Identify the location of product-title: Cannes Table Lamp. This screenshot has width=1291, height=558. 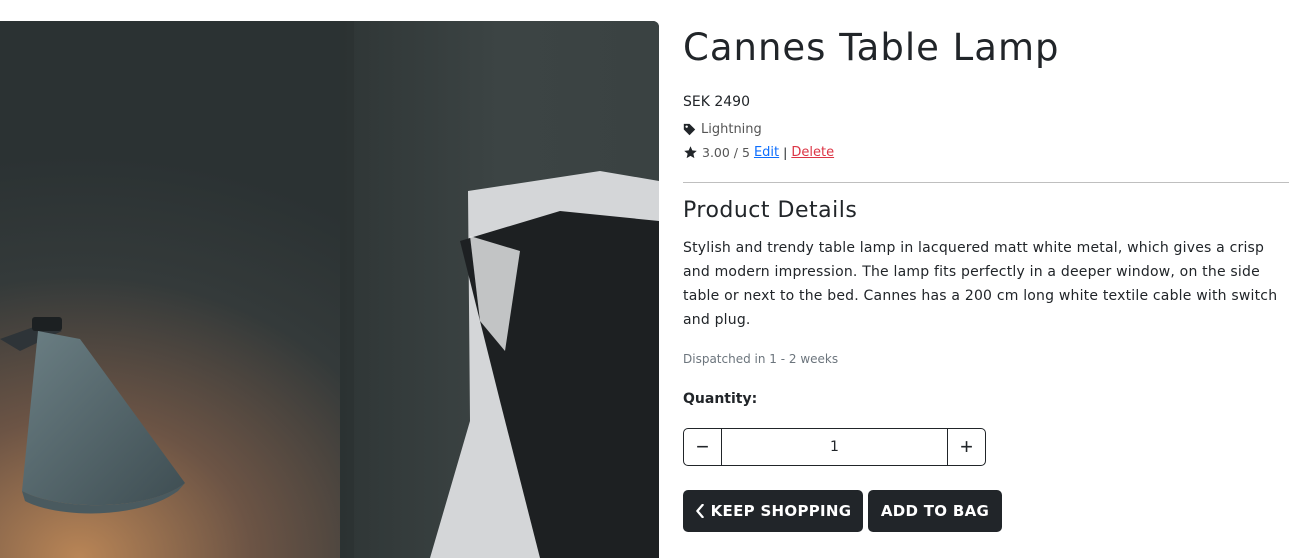
(871, 47).